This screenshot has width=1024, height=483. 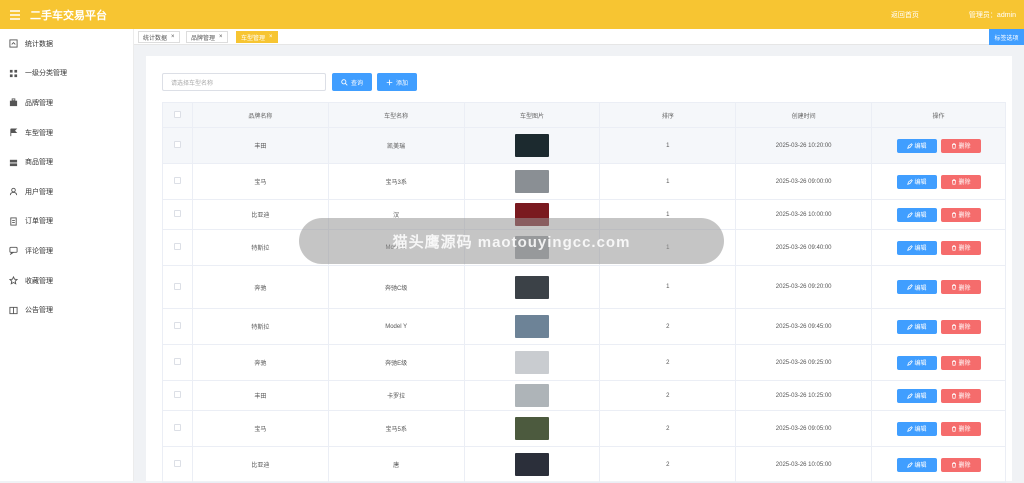 I want to click on table-row: 丰田 凯美瑞 1 2025-03-26 10:20:00 编辑 删除, so click(x=584, y=145).